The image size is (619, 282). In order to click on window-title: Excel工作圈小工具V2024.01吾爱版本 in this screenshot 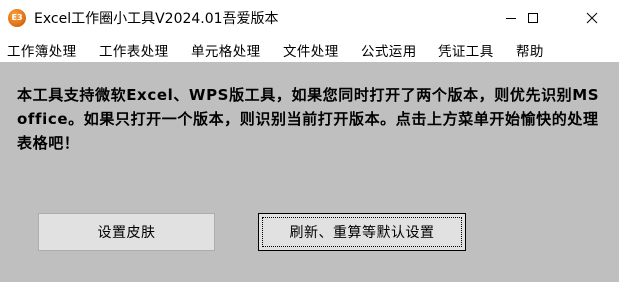, I will do `click(156, 19)`.